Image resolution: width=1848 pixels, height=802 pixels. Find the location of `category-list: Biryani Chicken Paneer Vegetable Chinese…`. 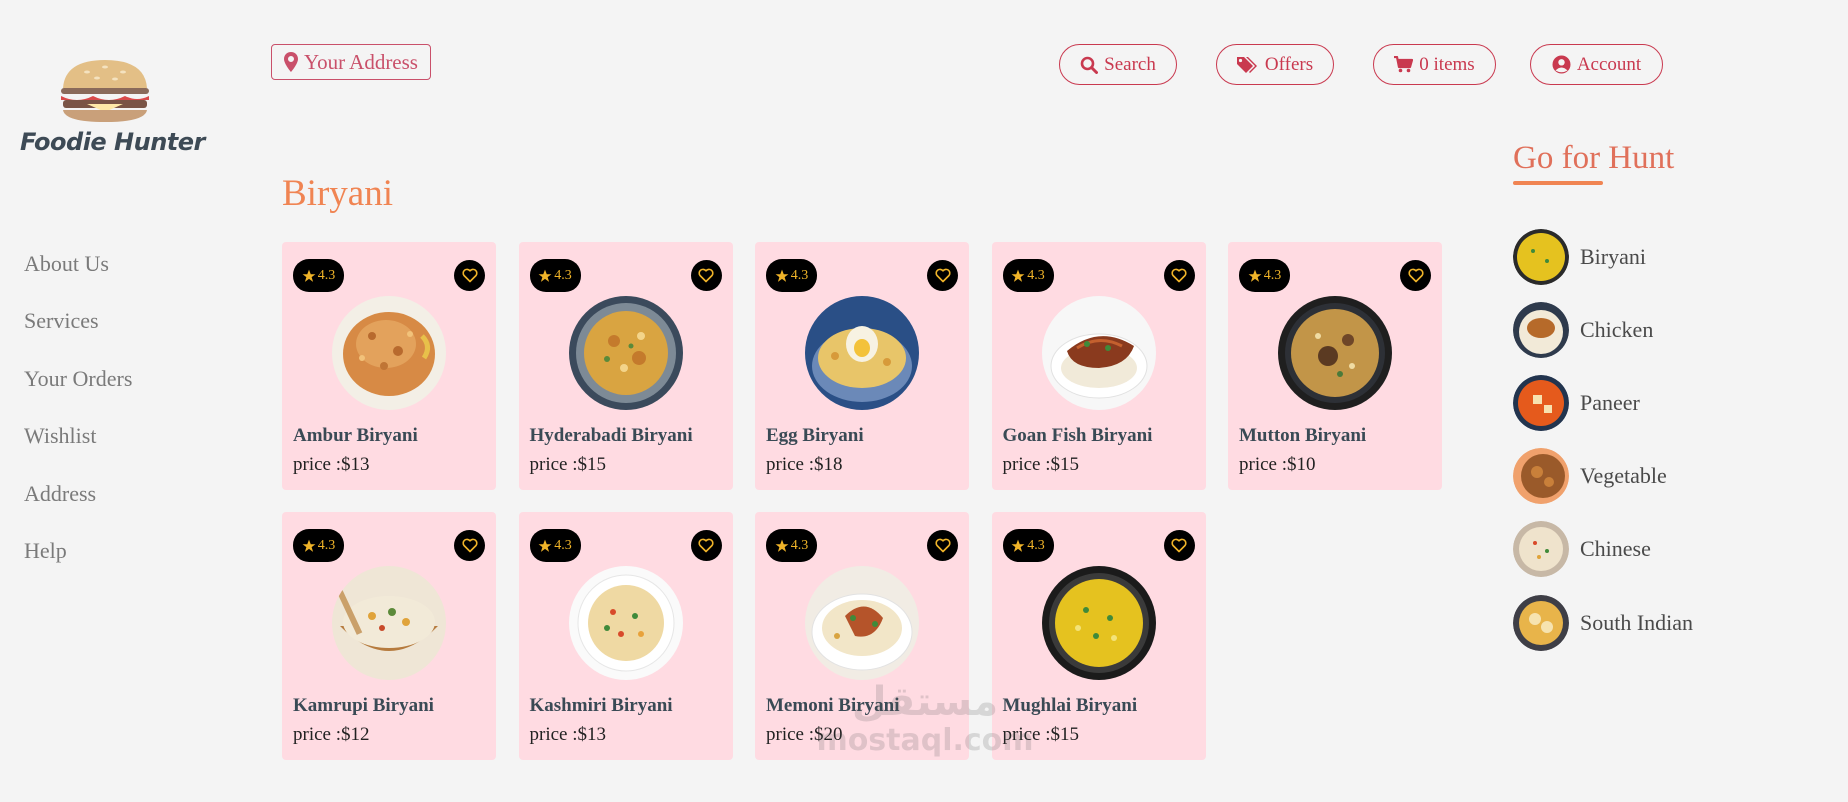

category-list: Biryani Chicken Paneer Vegetable Chinese… is located at coordinates (1603, 439).